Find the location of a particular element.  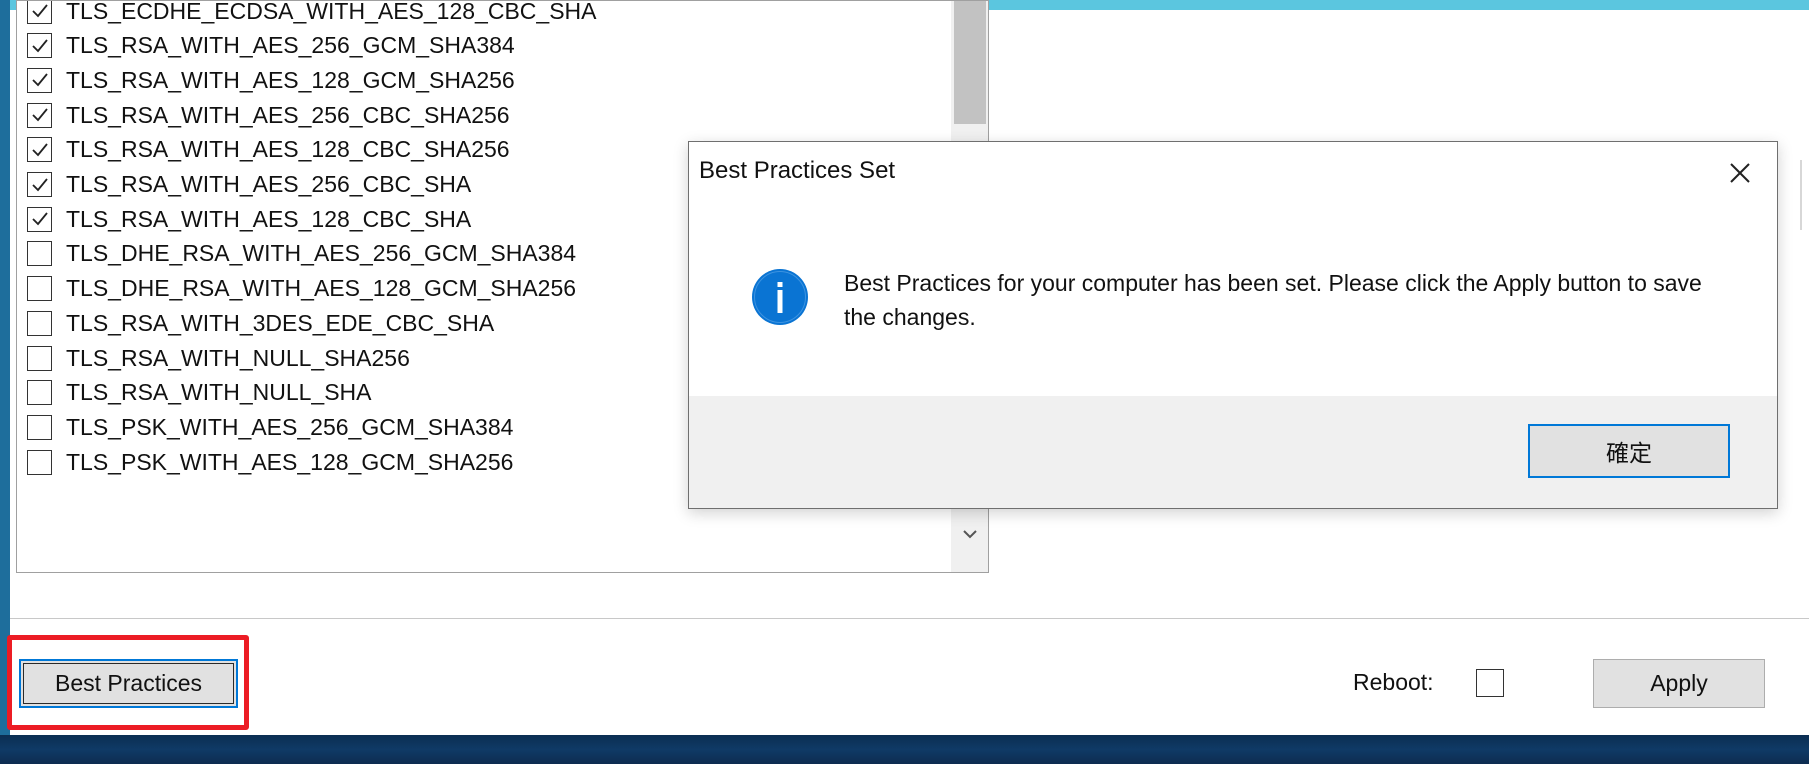

chevron-down-icon is located at coordinates (970, 534).